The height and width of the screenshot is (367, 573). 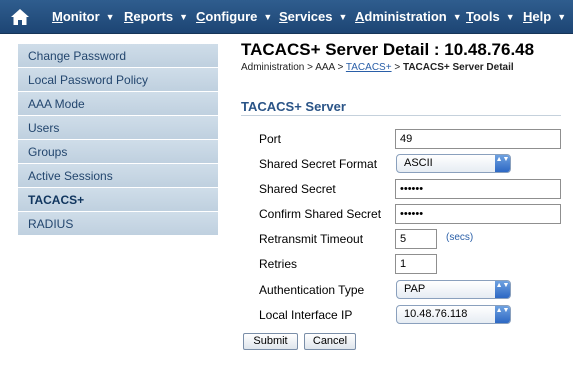 What do you see at coordinates (311, 239) in the screenshot?
I see `retransmit-label: Retransmit Timeout` at bounding box center [311, 239].